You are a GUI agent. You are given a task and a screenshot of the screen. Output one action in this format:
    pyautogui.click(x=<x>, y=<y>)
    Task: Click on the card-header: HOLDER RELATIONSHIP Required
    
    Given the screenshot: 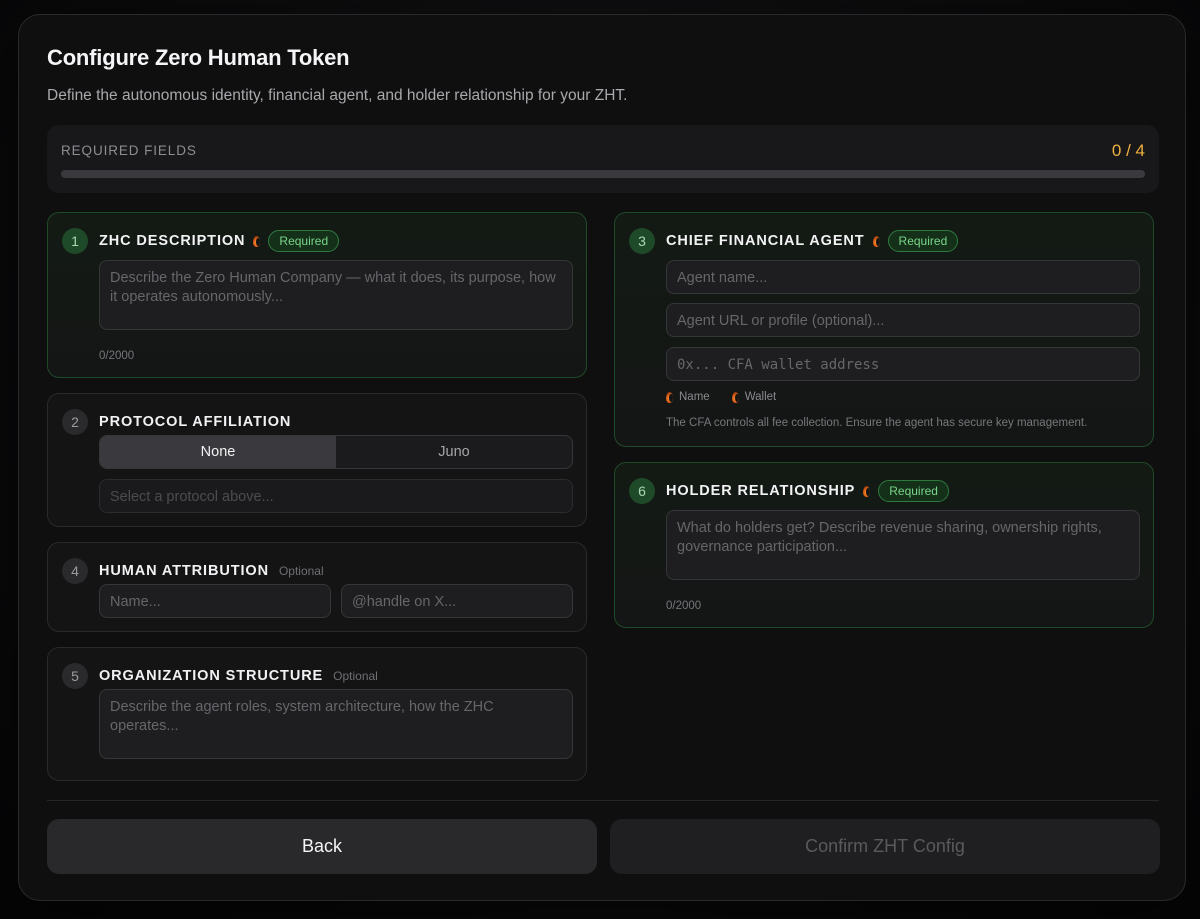 What is the action you would take?
    pyautogui.click(x=807, y=491)
    